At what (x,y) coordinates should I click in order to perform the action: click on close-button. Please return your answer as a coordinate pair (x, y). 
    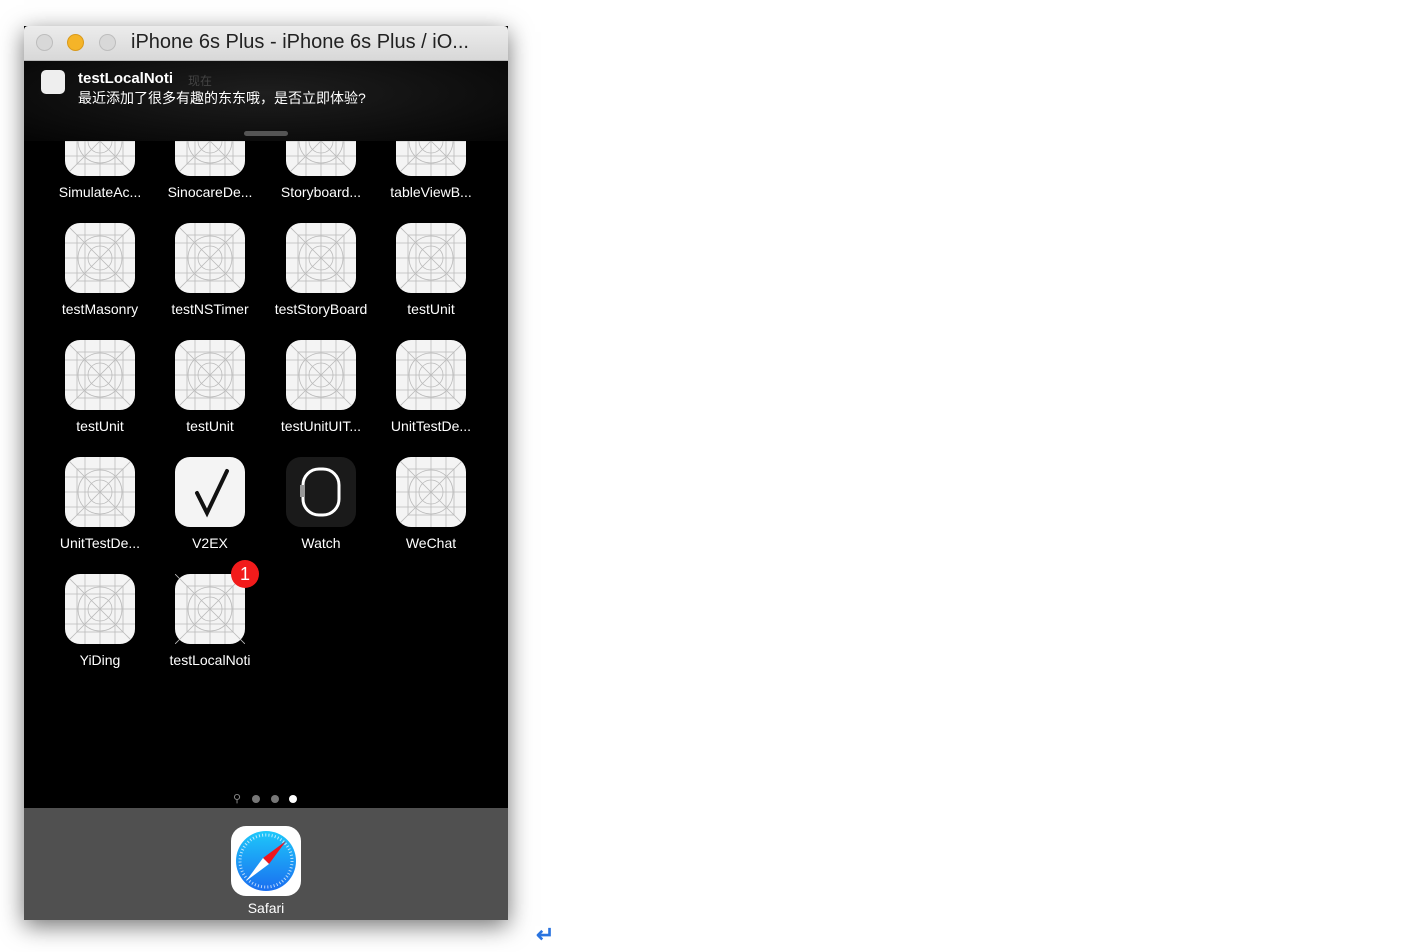
    Looking at the image, I should click on (44, 42).